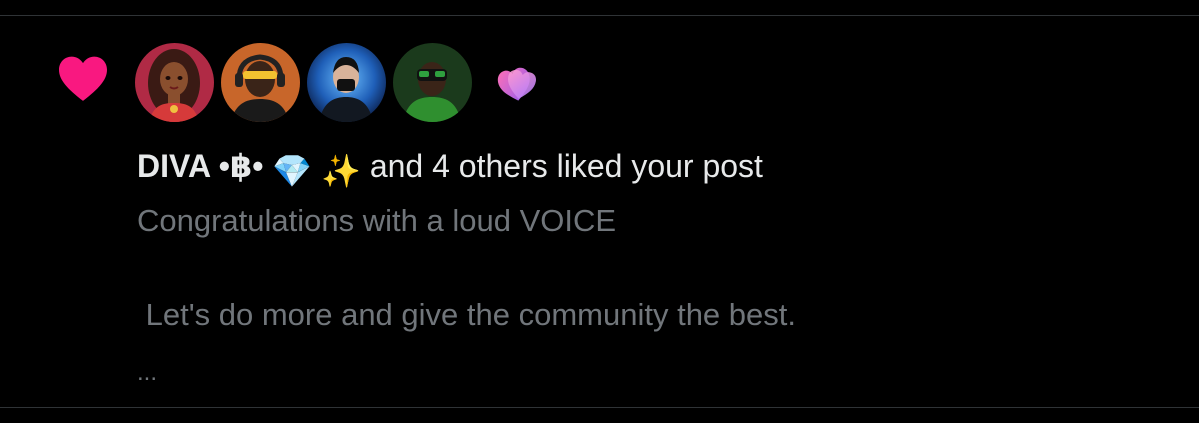 Image resolution: width=1199 pixels, height=423 pixels. Describe the element at coordinates (83, 78) in the screenshot. I see `heart-icon` at that location.